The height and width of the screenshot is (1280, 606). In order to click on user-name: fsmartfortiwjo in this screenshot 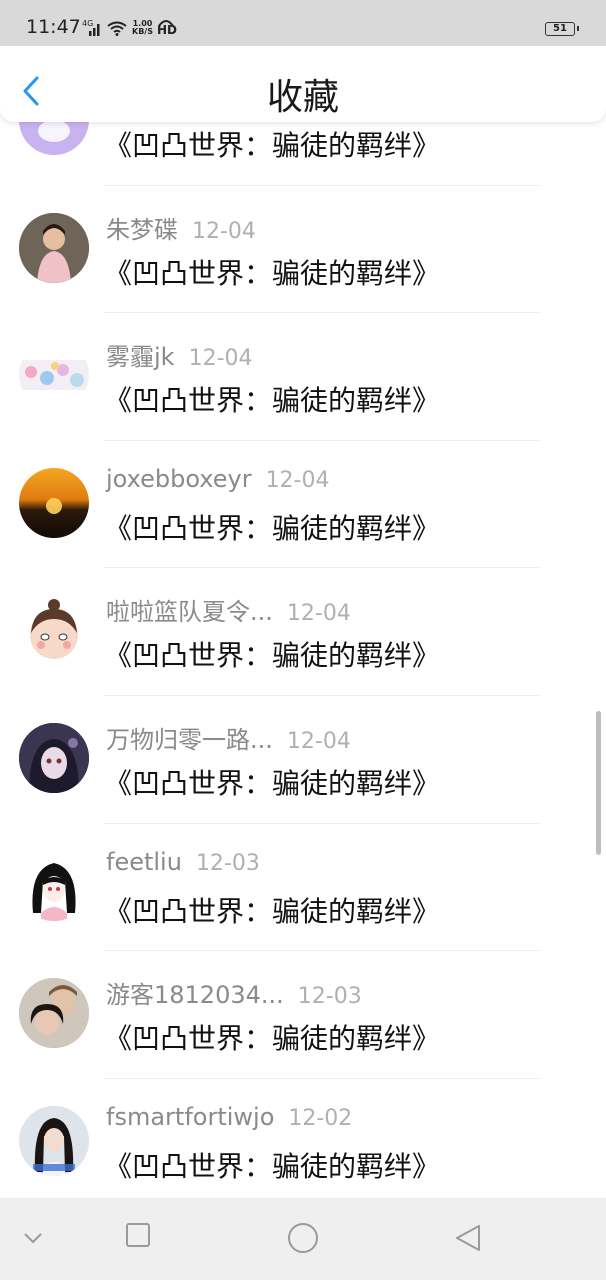, I will do `click(190, 1117)`.